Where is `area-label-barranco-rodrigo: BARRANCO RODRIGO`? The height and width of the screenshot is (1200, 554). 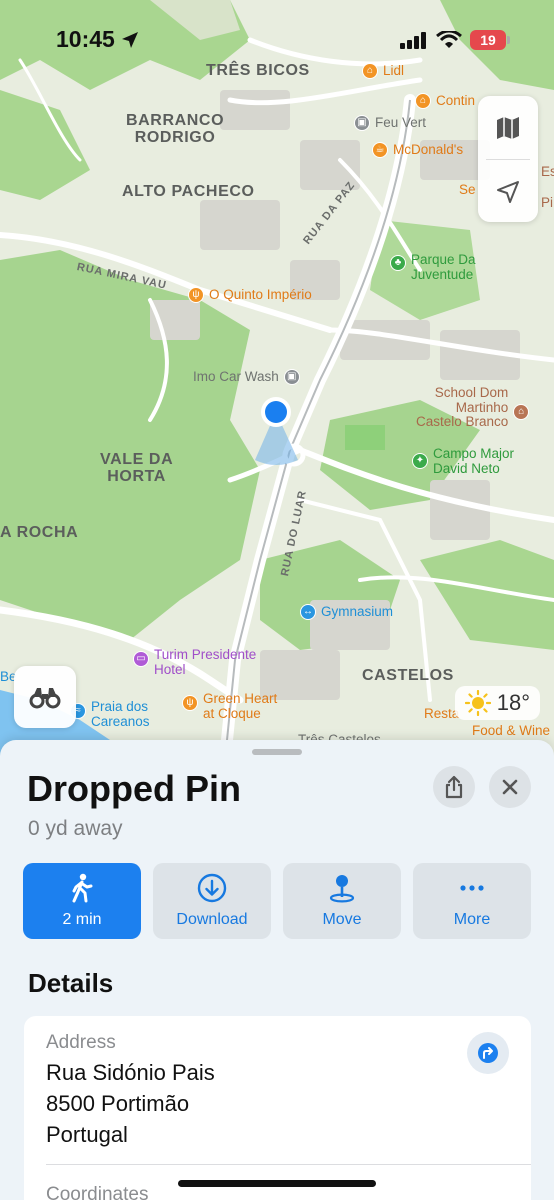
area-label-barranco-rodrigo: BARRANCO RODRIGO is located at coordinates (175, 129).